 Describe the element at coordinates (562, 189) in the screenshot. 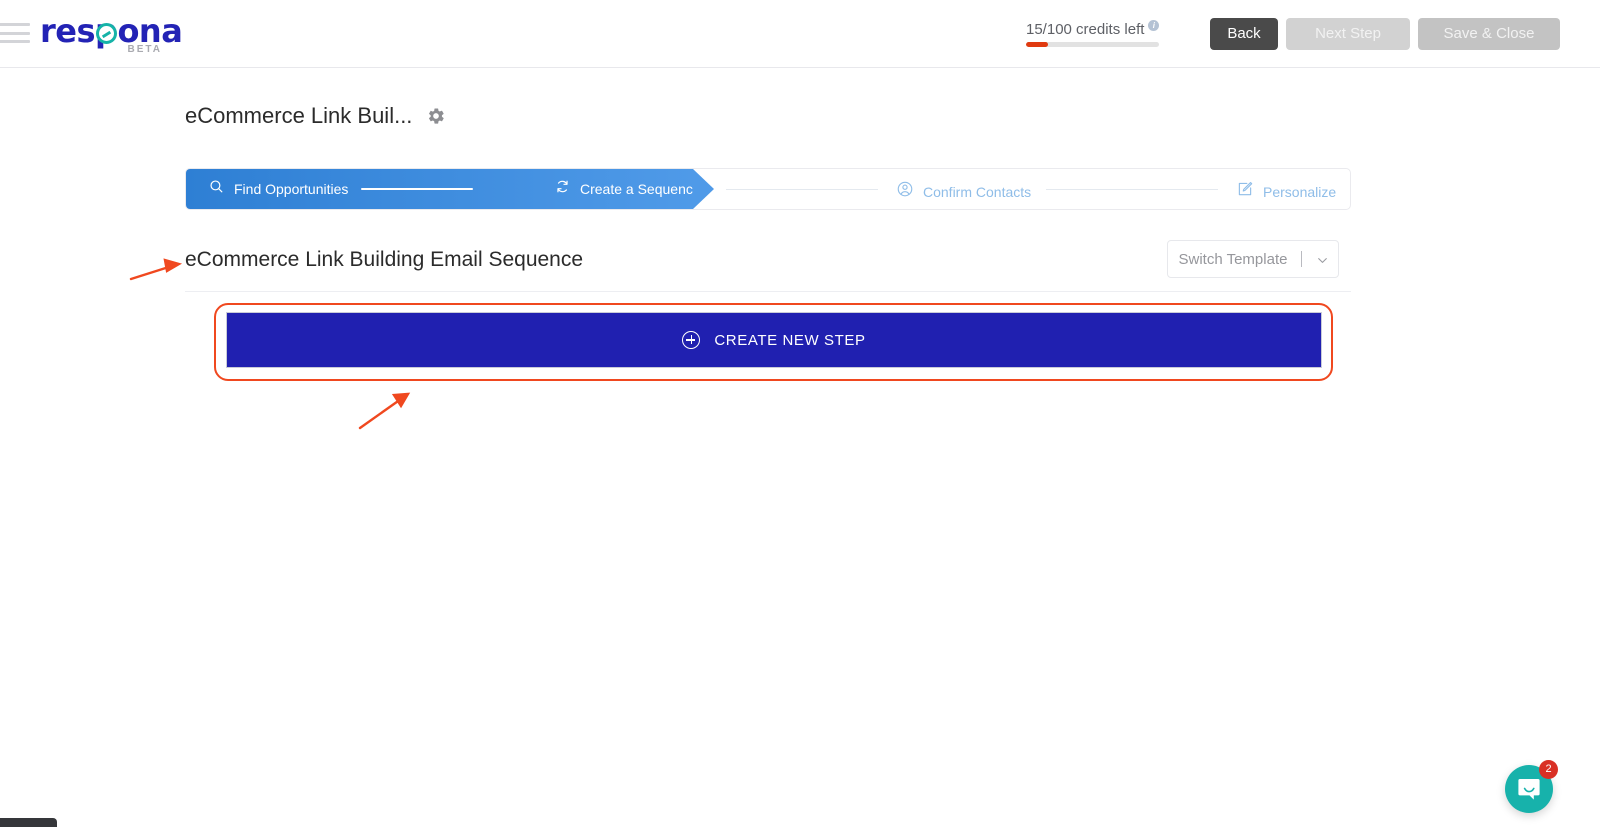

I see `refresh-icon` at that location.